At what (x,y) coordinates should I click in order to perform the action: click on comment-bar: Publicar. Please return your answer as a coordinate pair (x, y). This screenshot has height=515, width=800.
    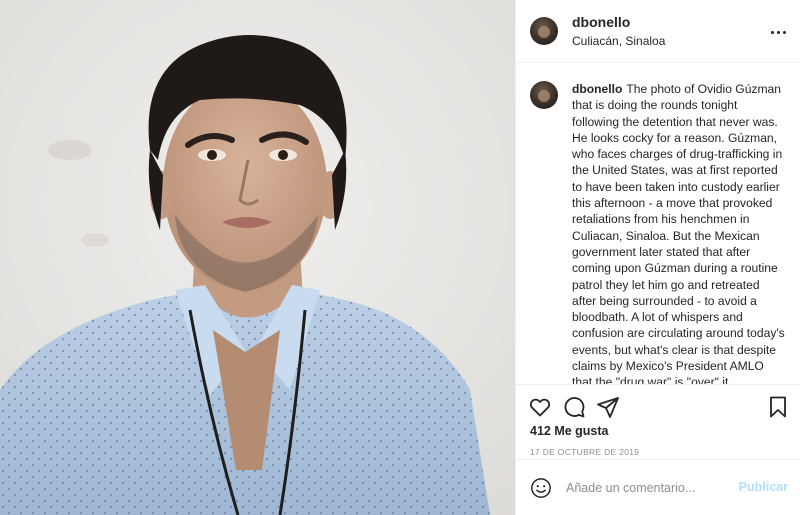
    Looking at the image, I should click on (658, 487).